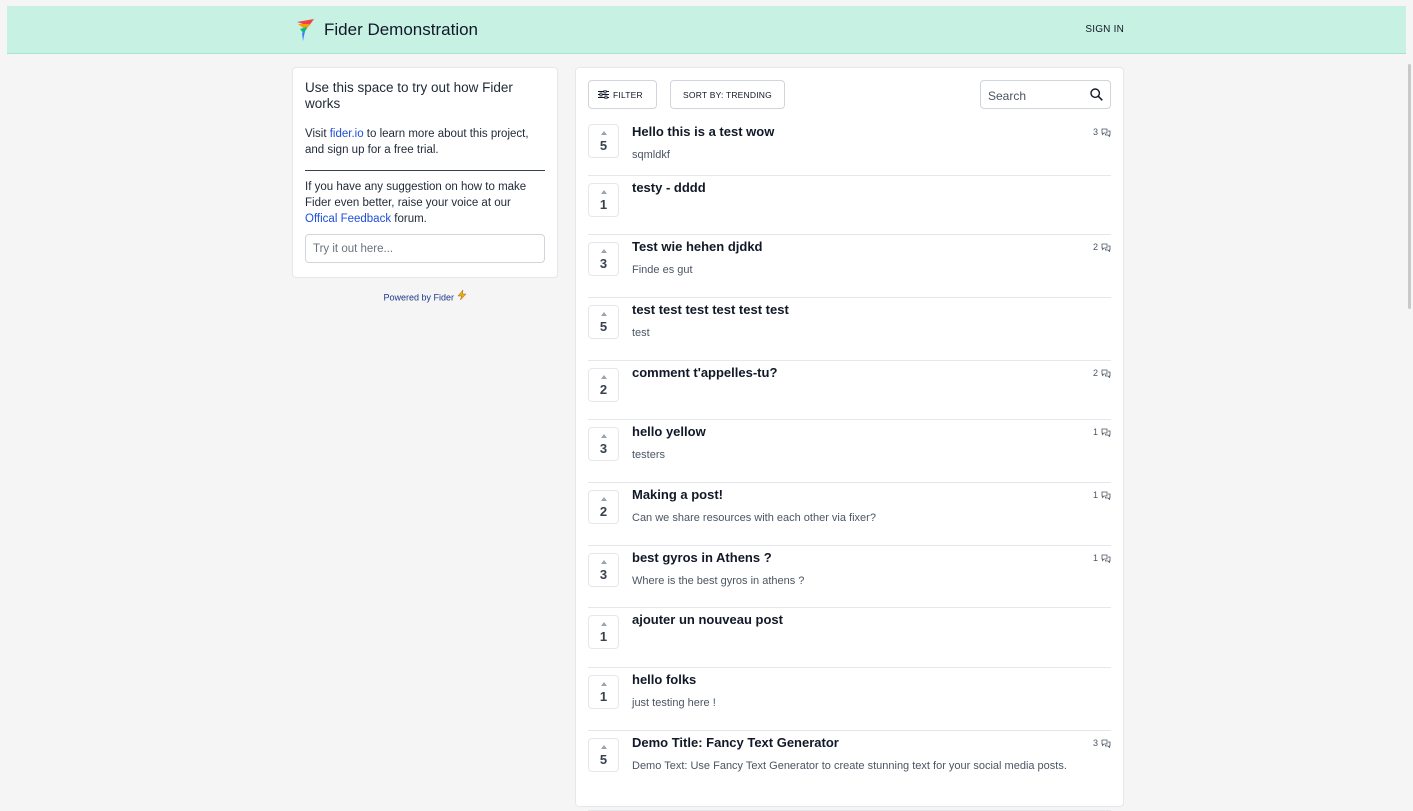  Describe the element at coordinates (677, 495) in the screenshot. I see `post-title: Making a post!` at that location.